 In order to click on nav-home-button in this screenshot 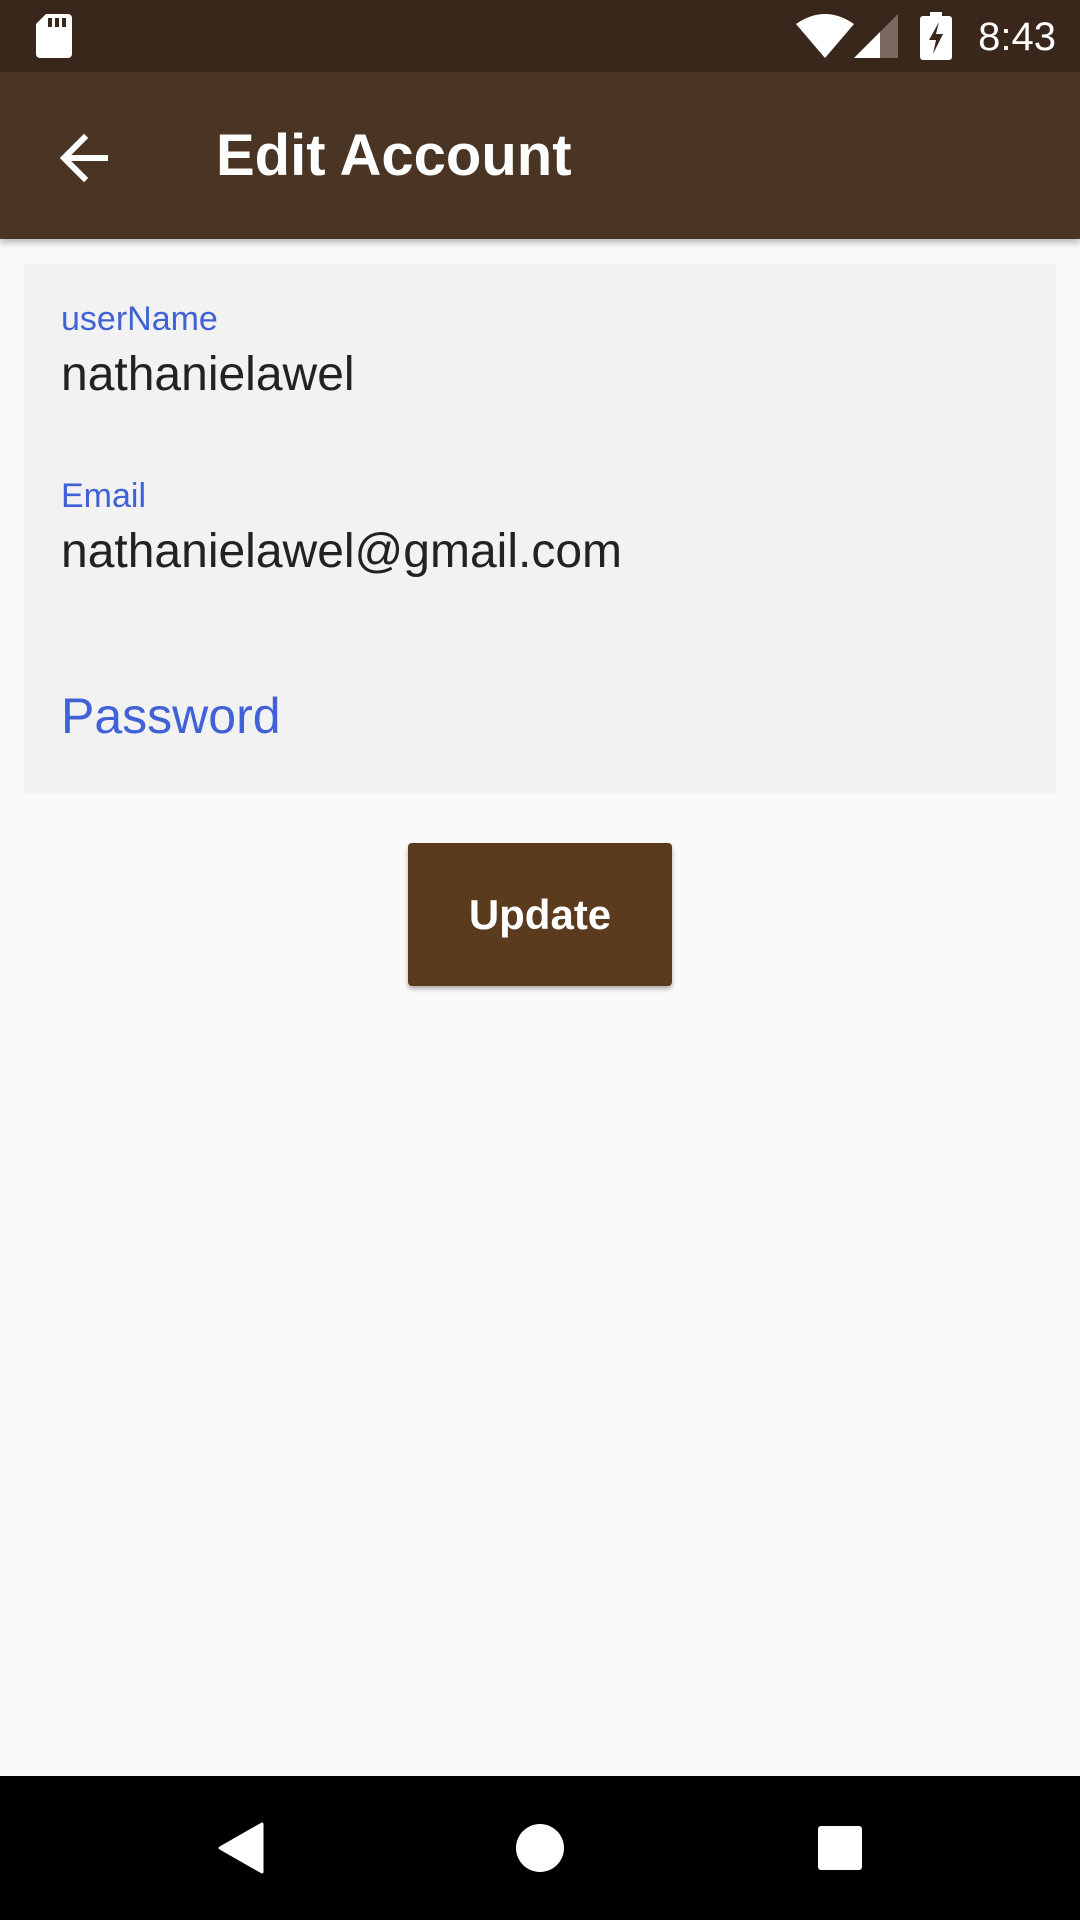, I will do `click(540, 1848)`.